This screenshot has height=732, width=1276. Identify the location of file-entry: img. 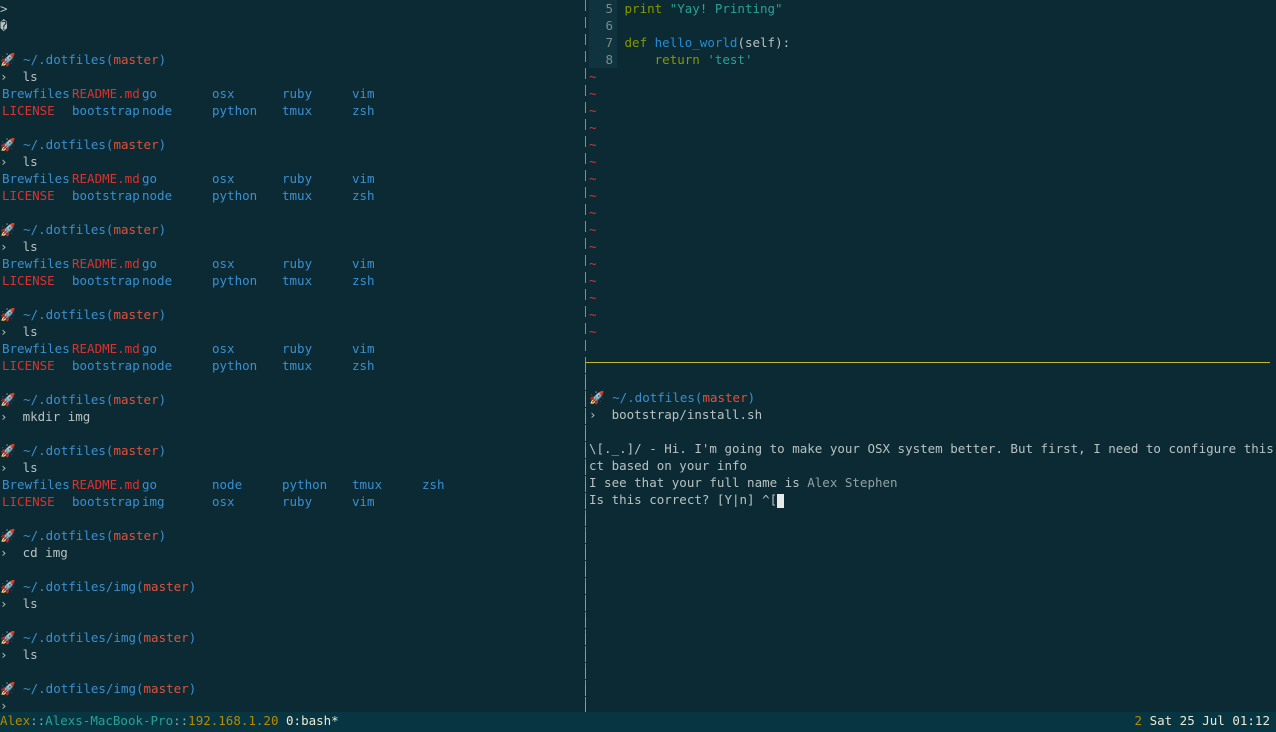
(153, 501).